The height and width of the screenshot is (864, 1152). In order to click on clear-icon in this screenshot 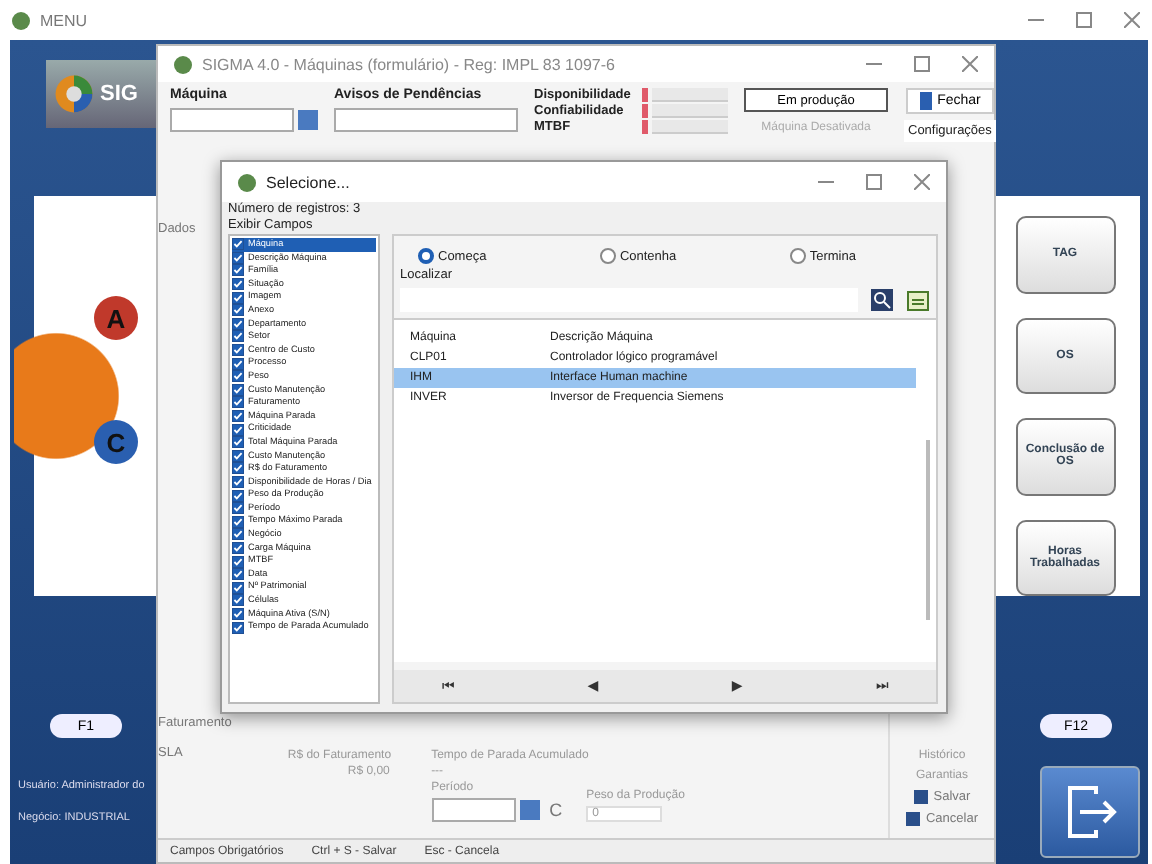, I will do `click(918, 300)`.